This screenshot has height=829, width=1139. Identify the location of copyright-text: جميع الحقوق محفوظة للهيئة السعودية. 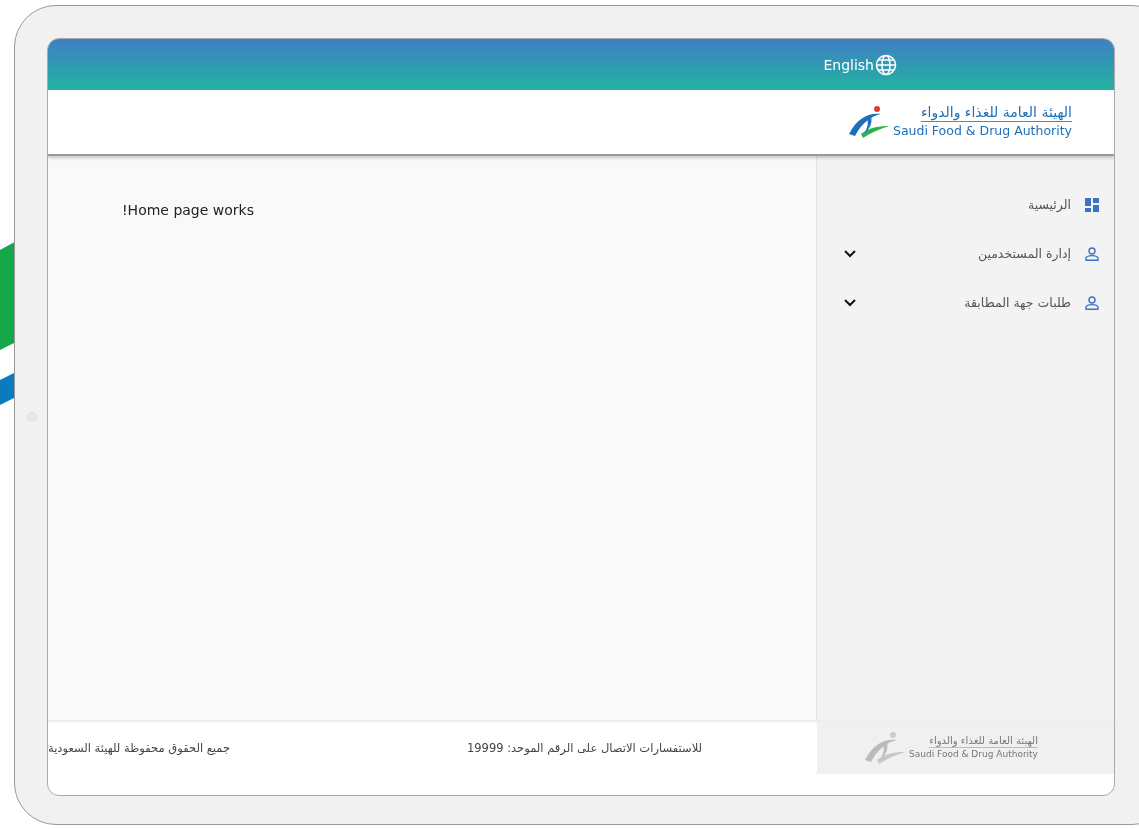
(139, 747).